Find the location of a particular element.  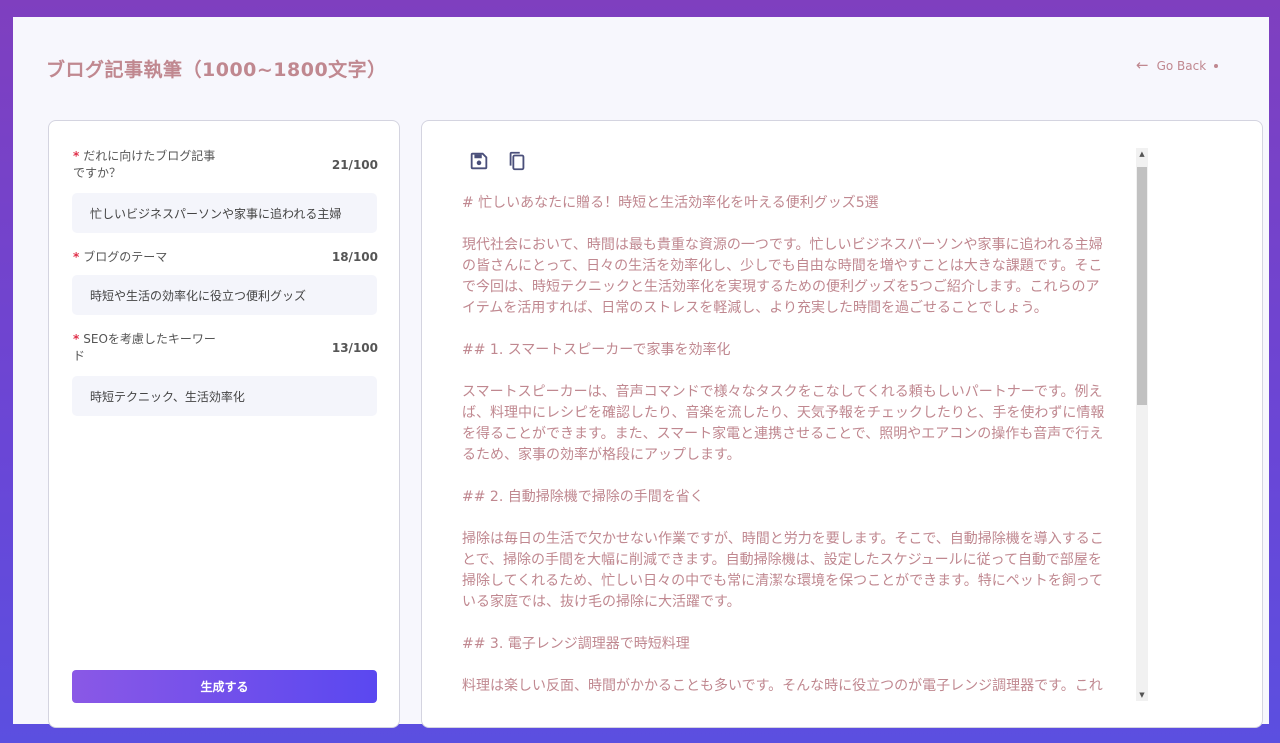

field-theme-header: * ブログのテーマ 18/100 is located at coordinates (225, 257).